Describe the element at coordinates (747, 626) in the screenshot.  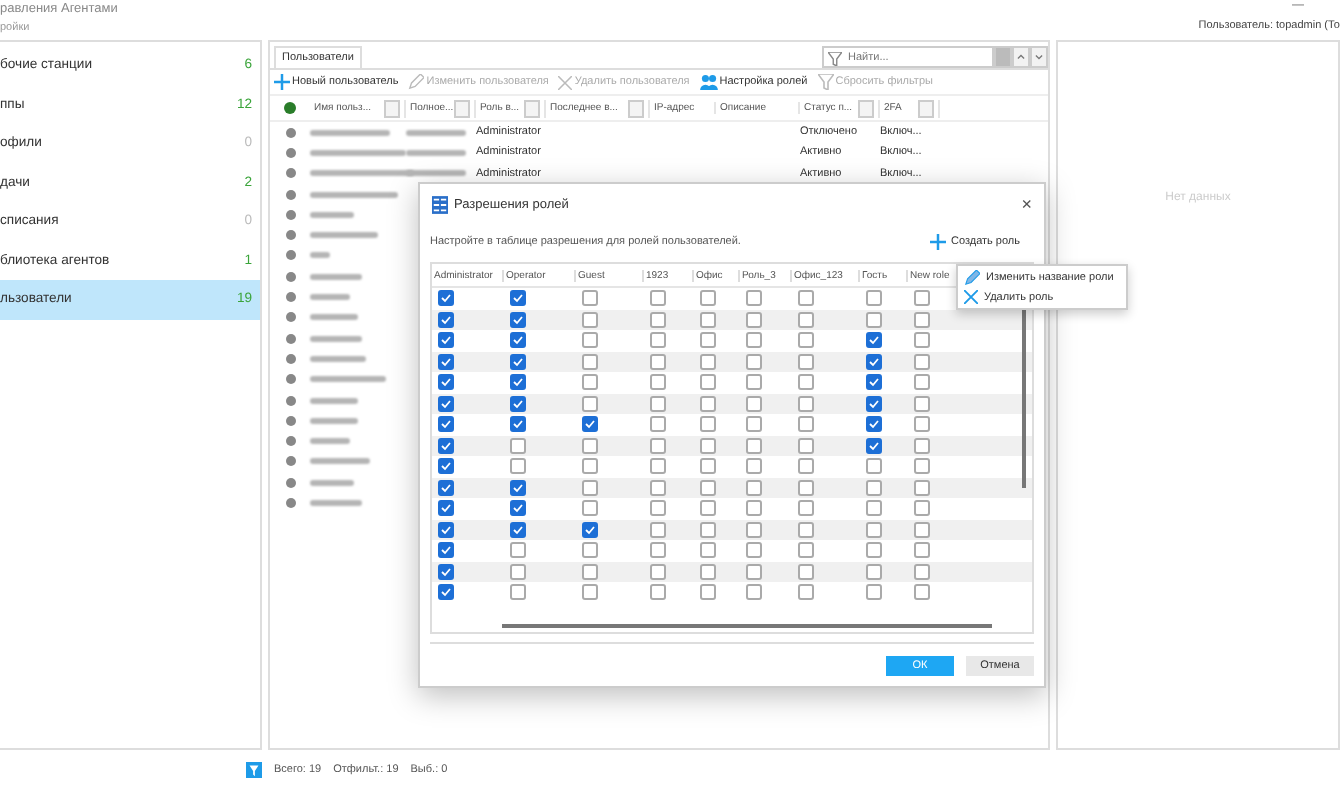
I see `scrollbar` at that location.